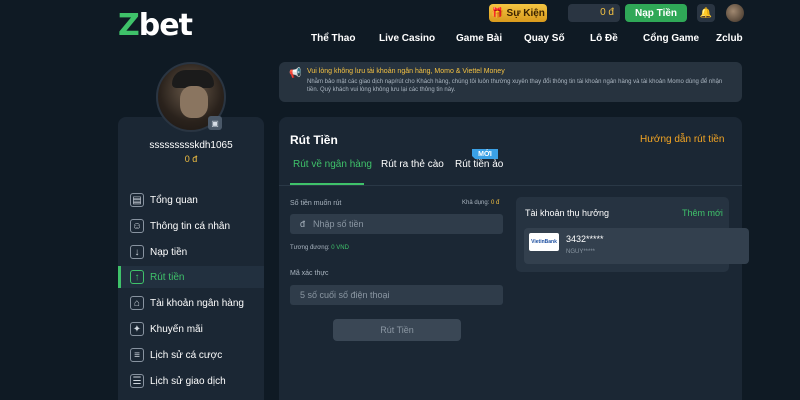 The image size is (800, 400). What do you see at coordinates (191, 252) in the screenshot?
I see `sidebar-item-deposit: ↓ Nạp tiền` at bounding box center [191, 252].